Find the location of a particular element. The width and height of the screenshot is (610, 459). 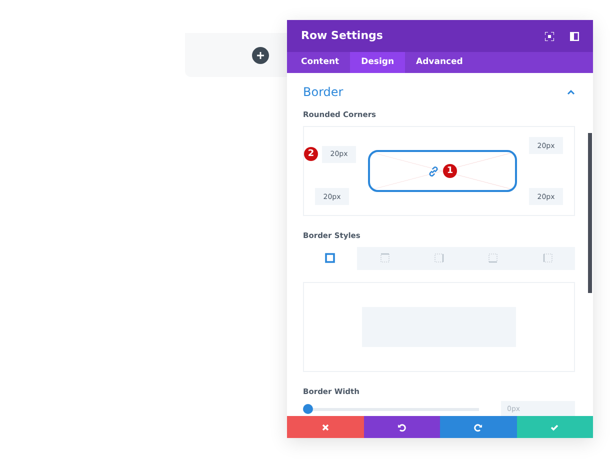

tab: Advanced is located at coordinates (439, 62).